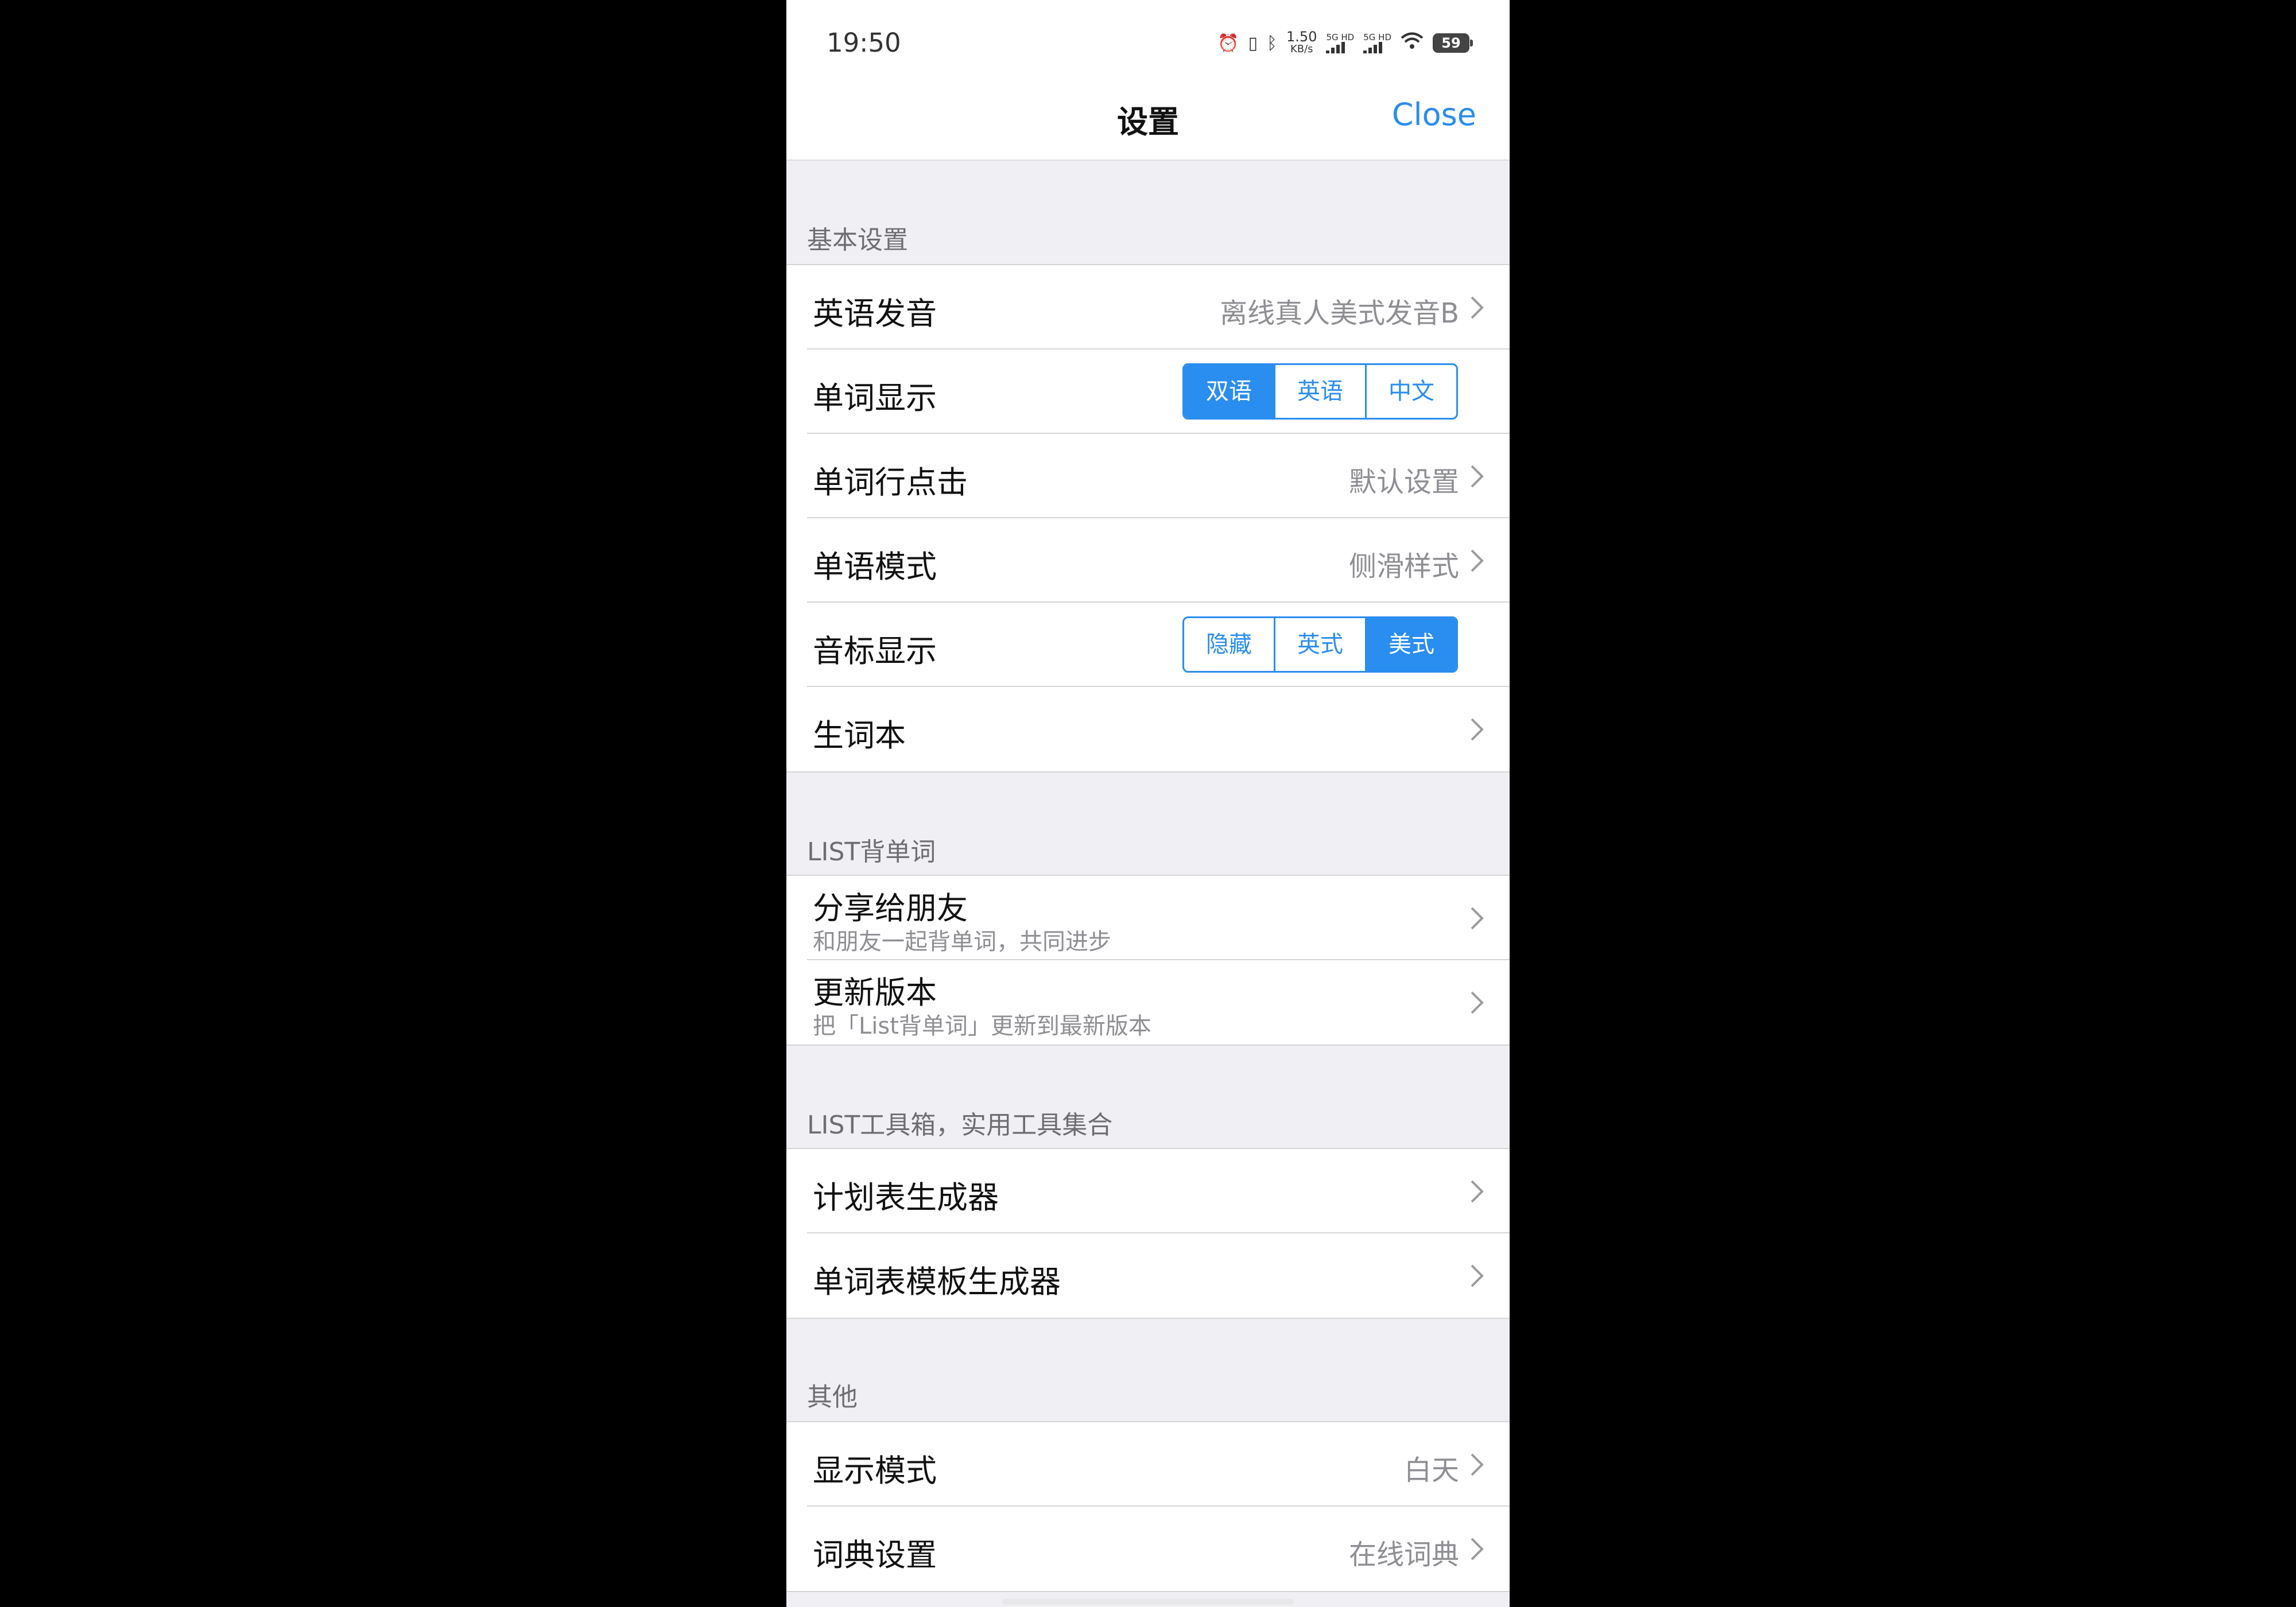  Describe the element at coordinates (1228, 43) in the screenshot. I see `alarm-icon: ⏰` at that location.